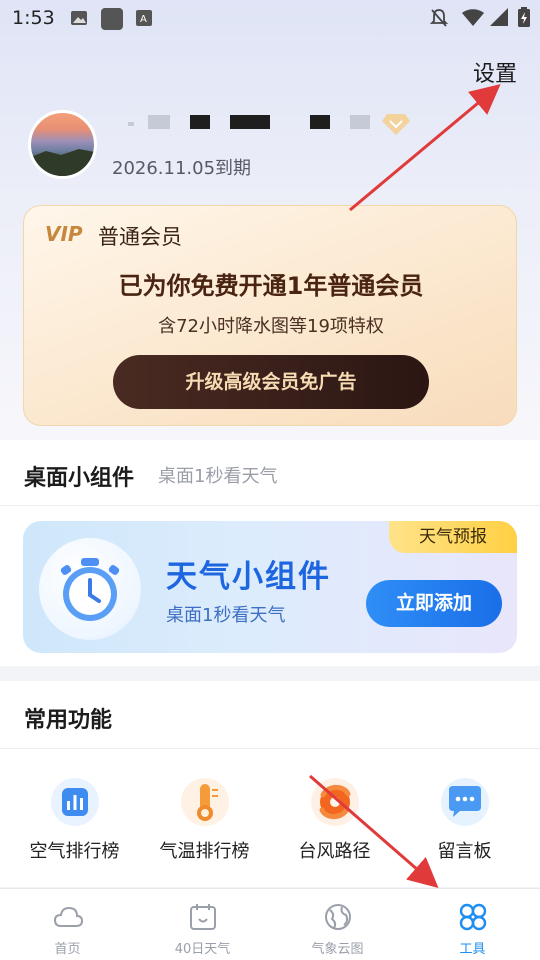  Describe the element at coordinates (434, 603) in the screenshot. I see `add-widget-button: 立即添加` at that location.